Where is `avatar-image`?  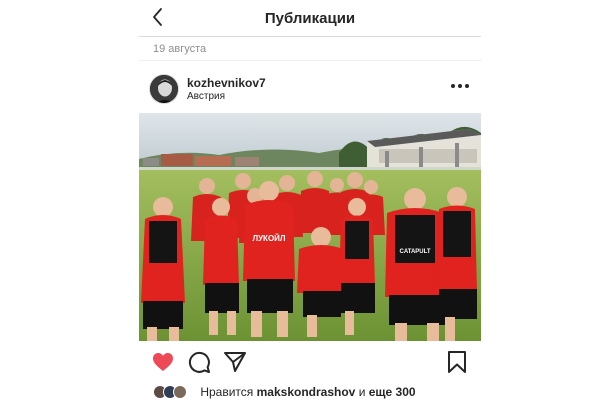
avatar-image is located at coordinates (164, 89).